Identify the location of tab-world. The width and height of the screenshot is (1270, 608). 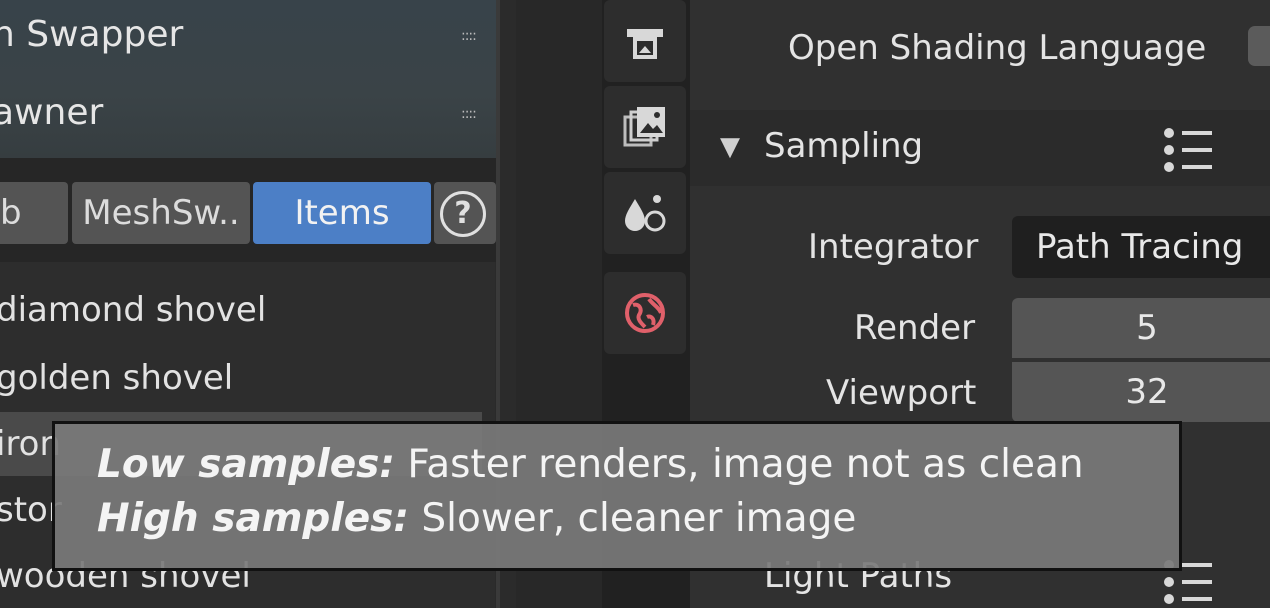
(645, 313).